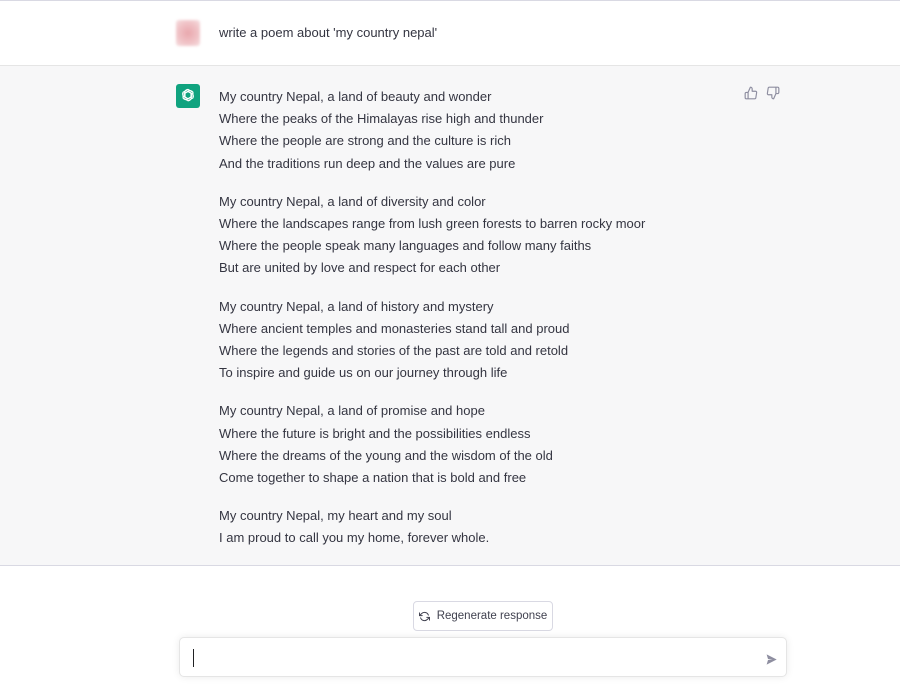  Describe the element at coordinates (751, 93) in the screenshot. I see `thumbs-up-icon` at that location.